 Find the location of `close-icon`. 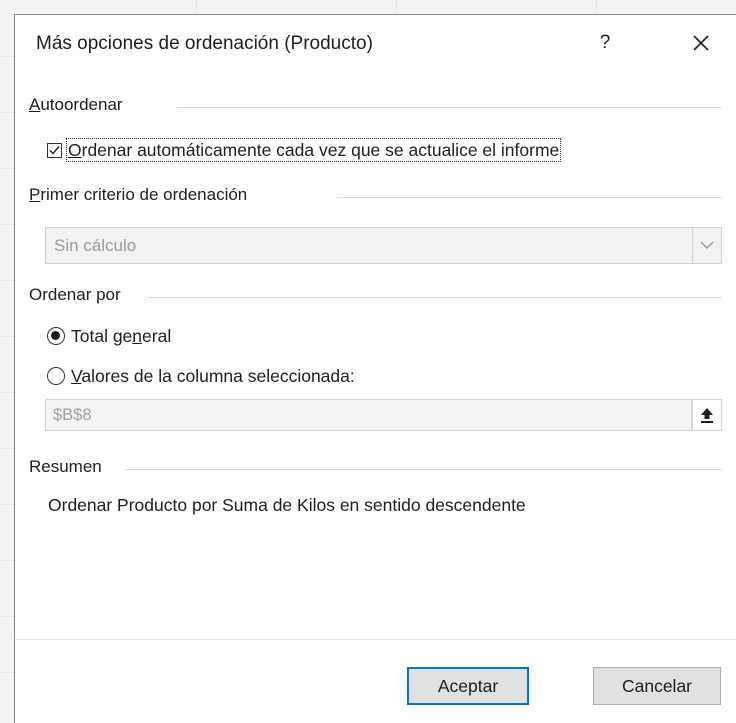

close-icon is located at coordinates (701, 43).